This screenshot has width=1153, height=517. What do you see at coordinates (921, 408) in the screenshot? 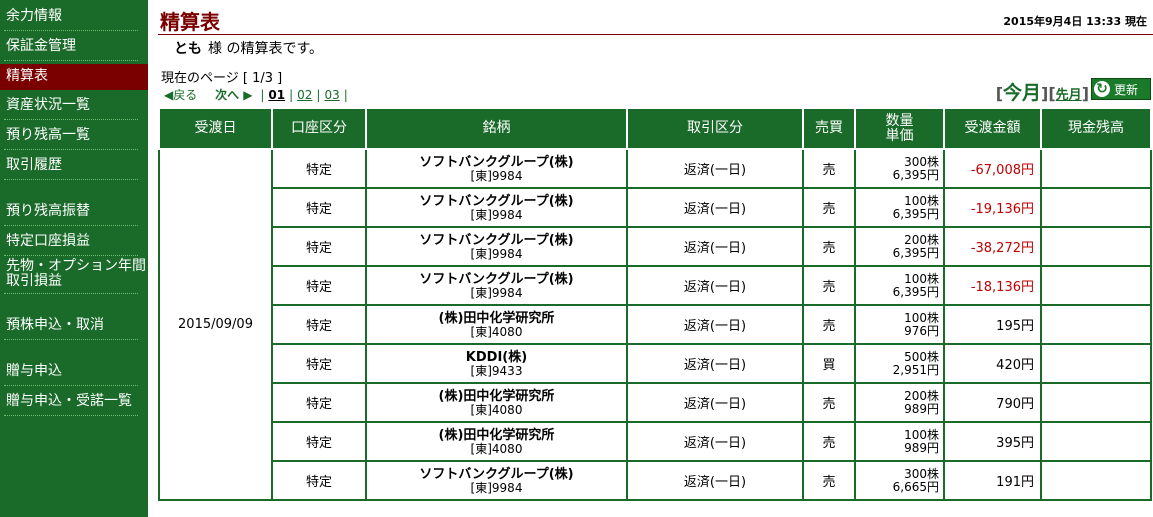
I see `unit-price: 989円` at bounding box center [921, 408].